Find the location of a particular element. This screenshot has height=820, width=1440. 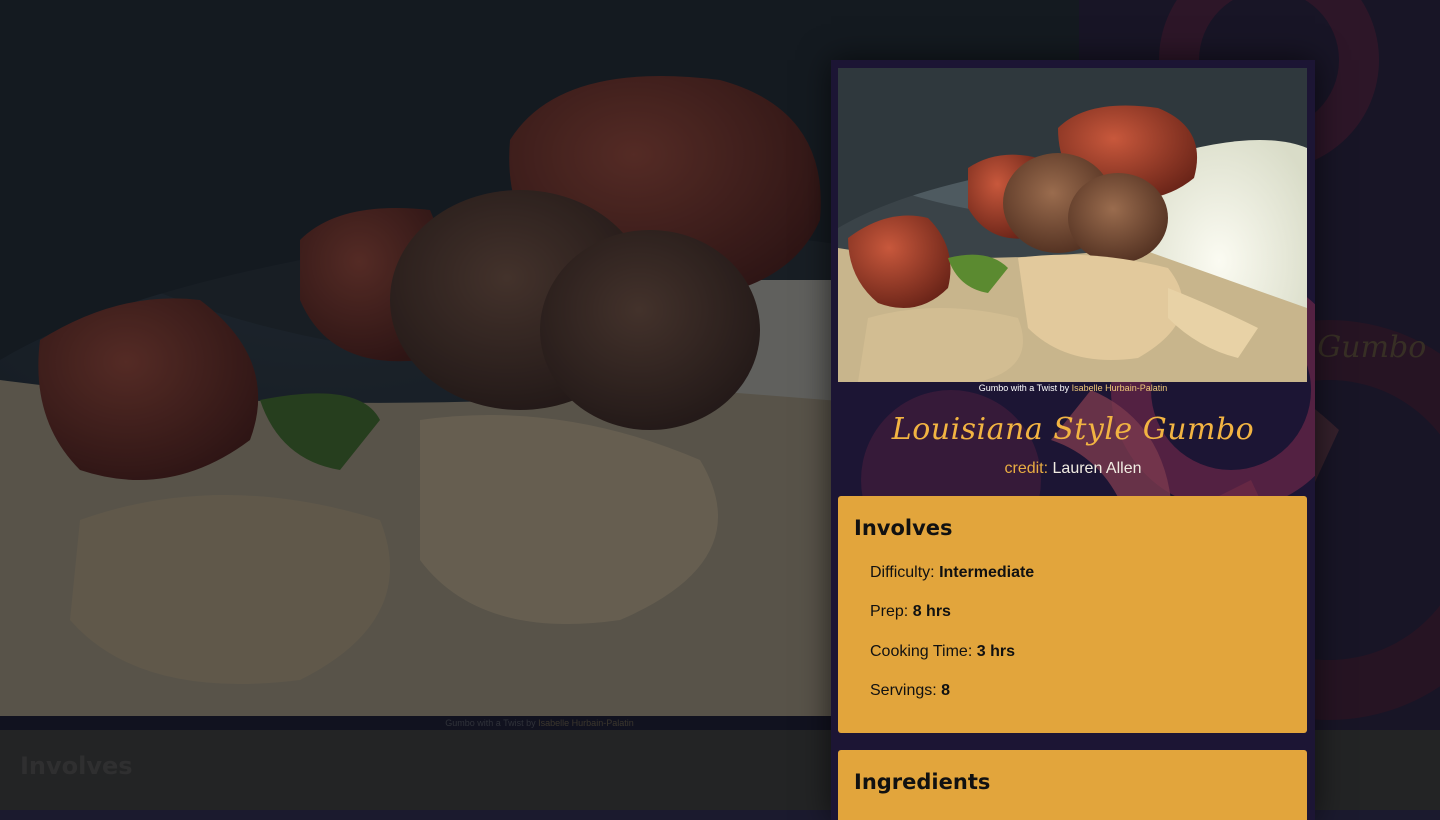

prep-value: 8 hrs is located at coordinates (931, 612).